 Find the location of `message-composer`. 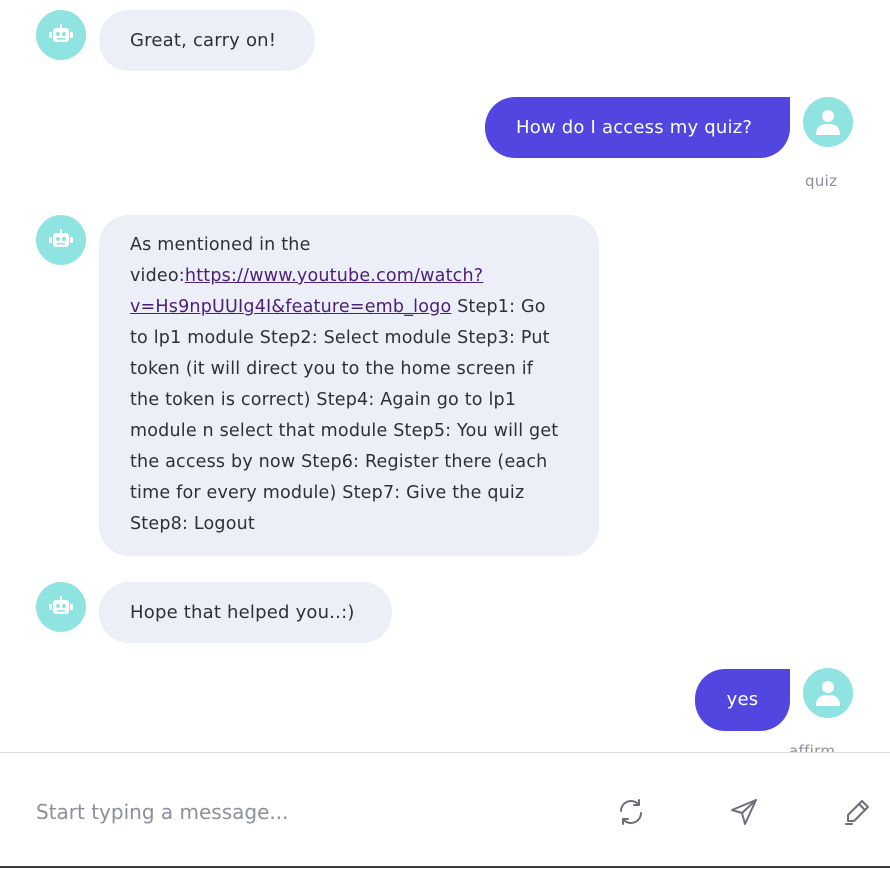

message-composer is located at coordinates (445, 810).